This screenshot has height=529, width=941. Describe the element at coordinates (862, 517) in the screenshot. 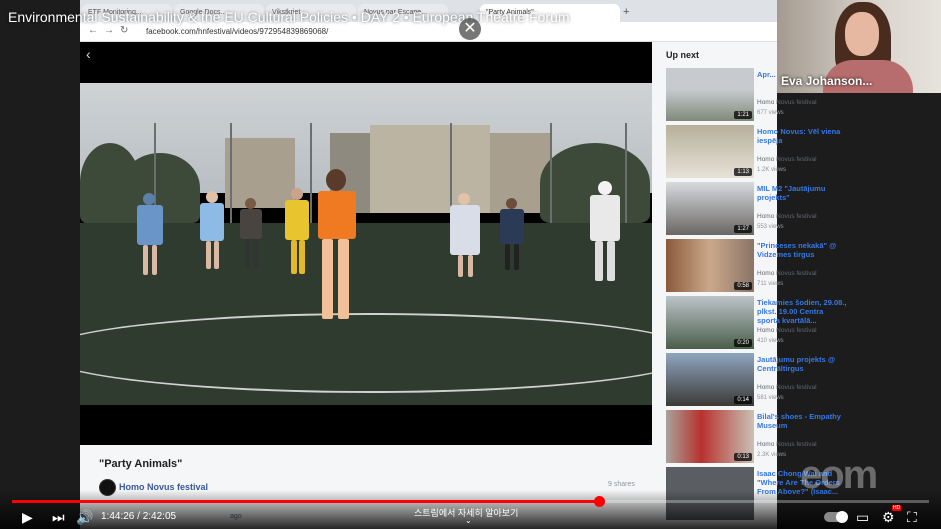

I see `subtitles-icon: ▭` at that location.